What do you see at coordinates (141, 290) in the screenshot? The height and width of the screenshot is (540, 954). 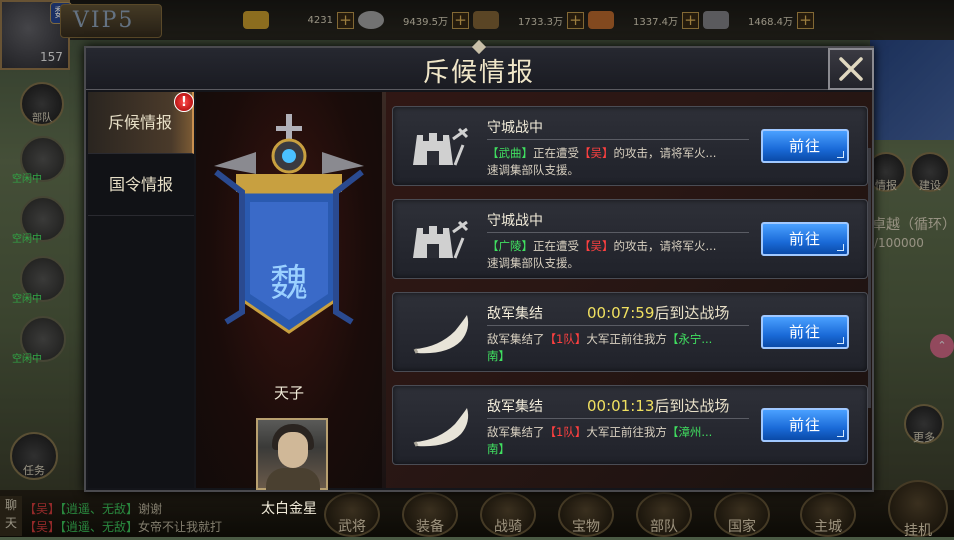 I see `intel-tabs: 斥候情报 ! 国令情报` at bounding box center [141, 290].